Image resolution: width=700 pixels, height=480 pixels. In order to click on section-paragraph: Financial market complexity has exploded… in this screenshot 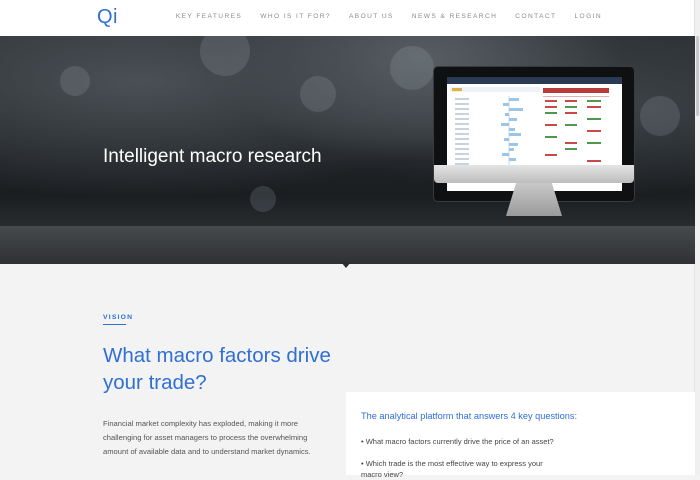, I will do `click(207, 438)`.